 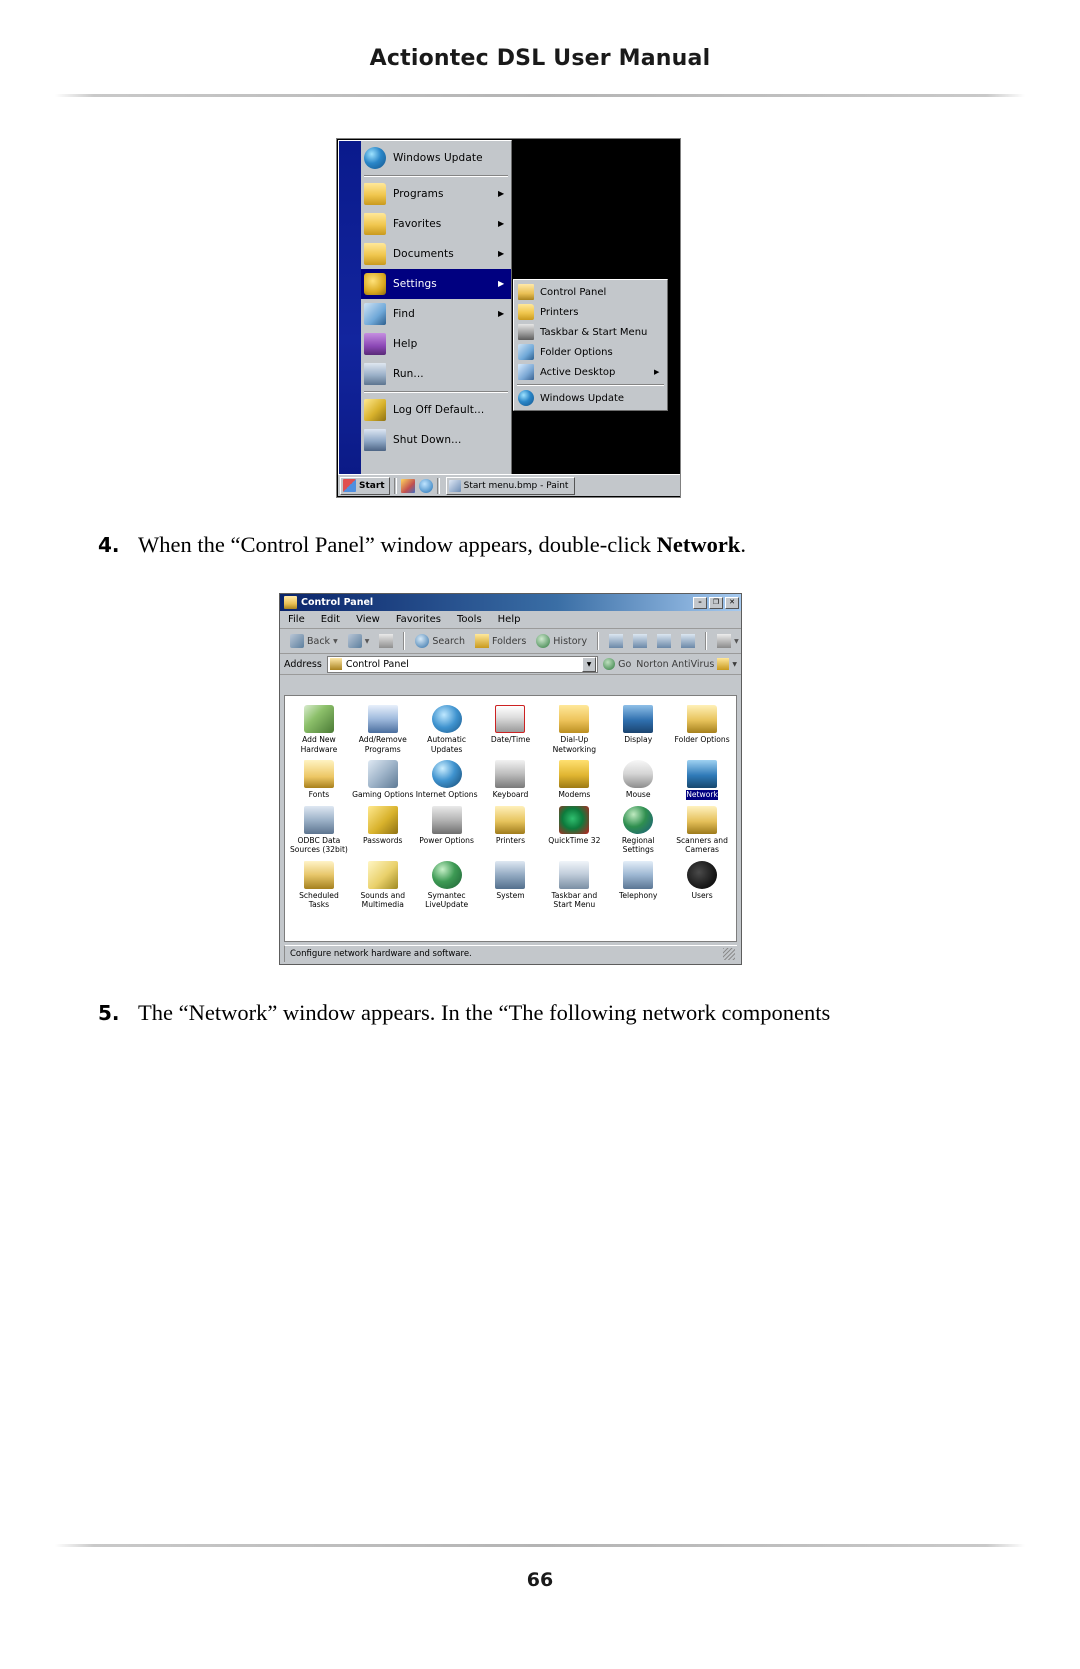 What do you see at coordinates (425, 485) in the screenshot?
I see `internet-explorer-quicklaunch-icon` at bounding box center [425, 485].